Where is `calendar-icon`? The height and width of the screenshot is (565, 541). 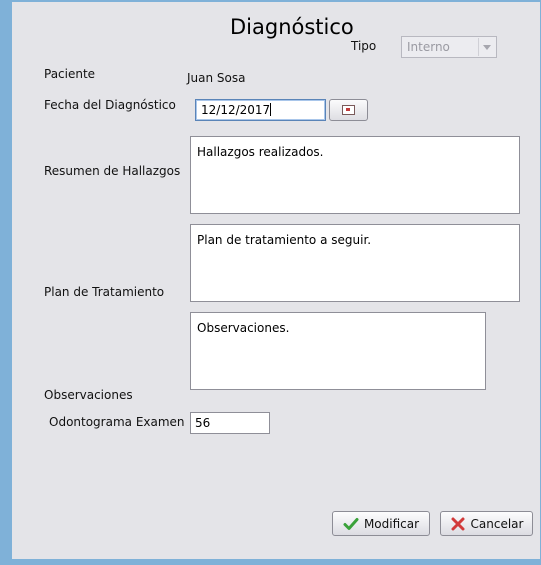 calendar-icon is located at coordinates (348, 110).